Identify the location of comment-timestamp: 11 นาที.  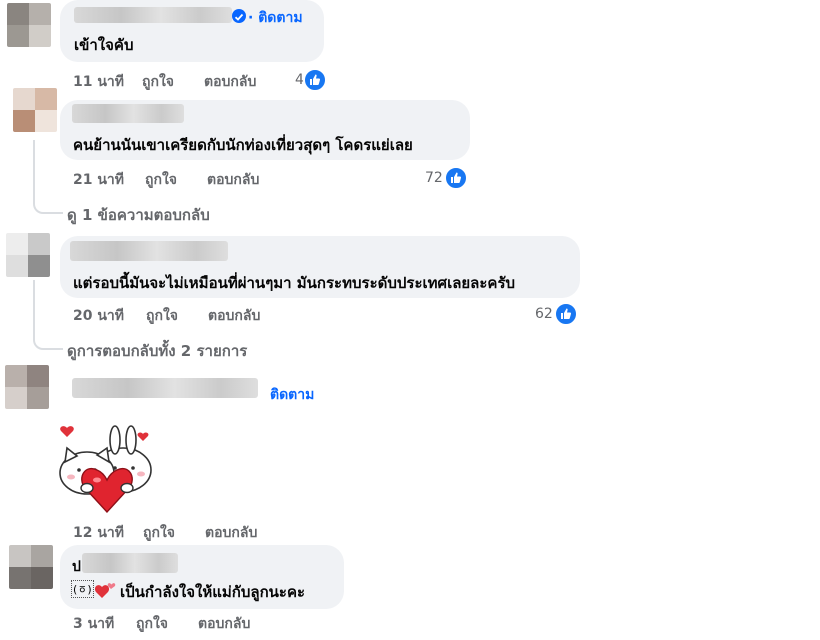
(98, 82).